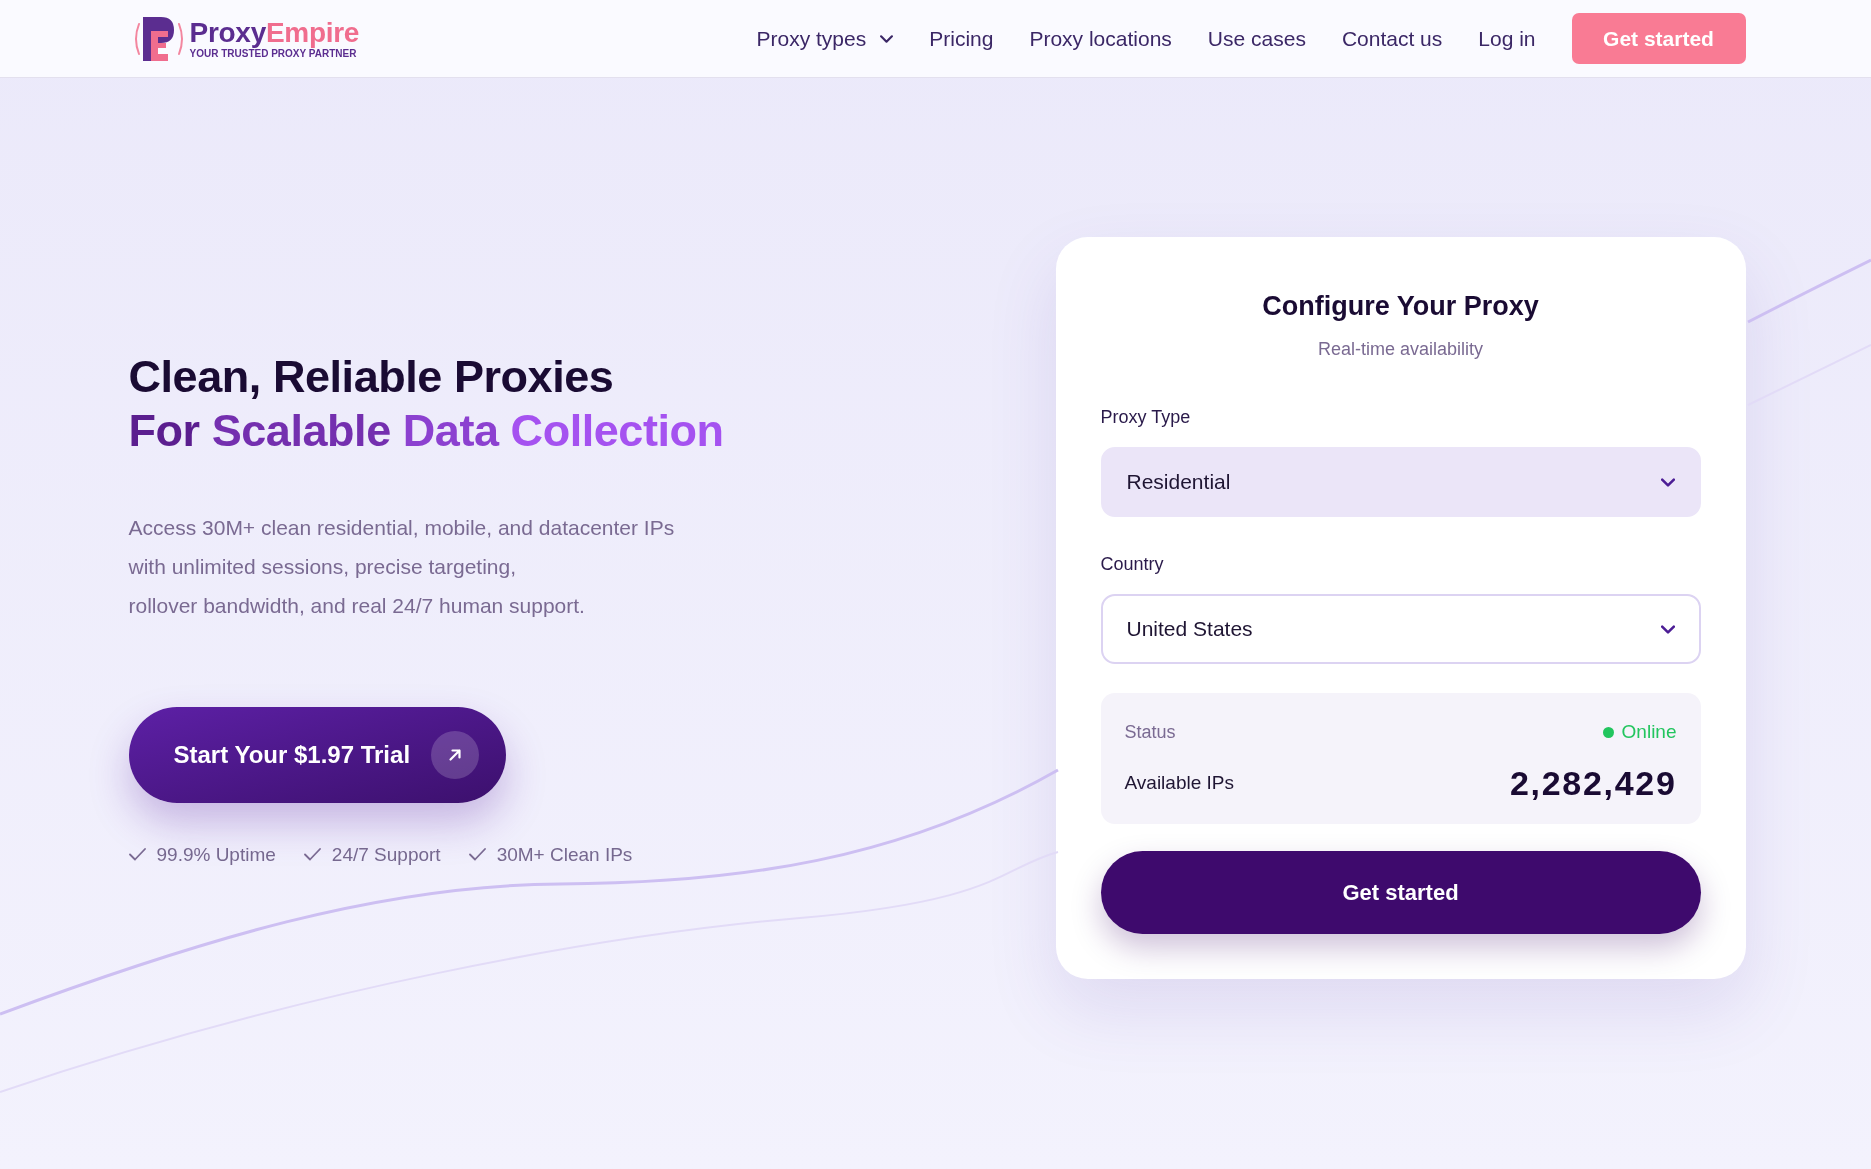 The height and width of the screenshot is (1169, 1871). I want to click on nav-menu-item: Proxy types, so click(825, 38).